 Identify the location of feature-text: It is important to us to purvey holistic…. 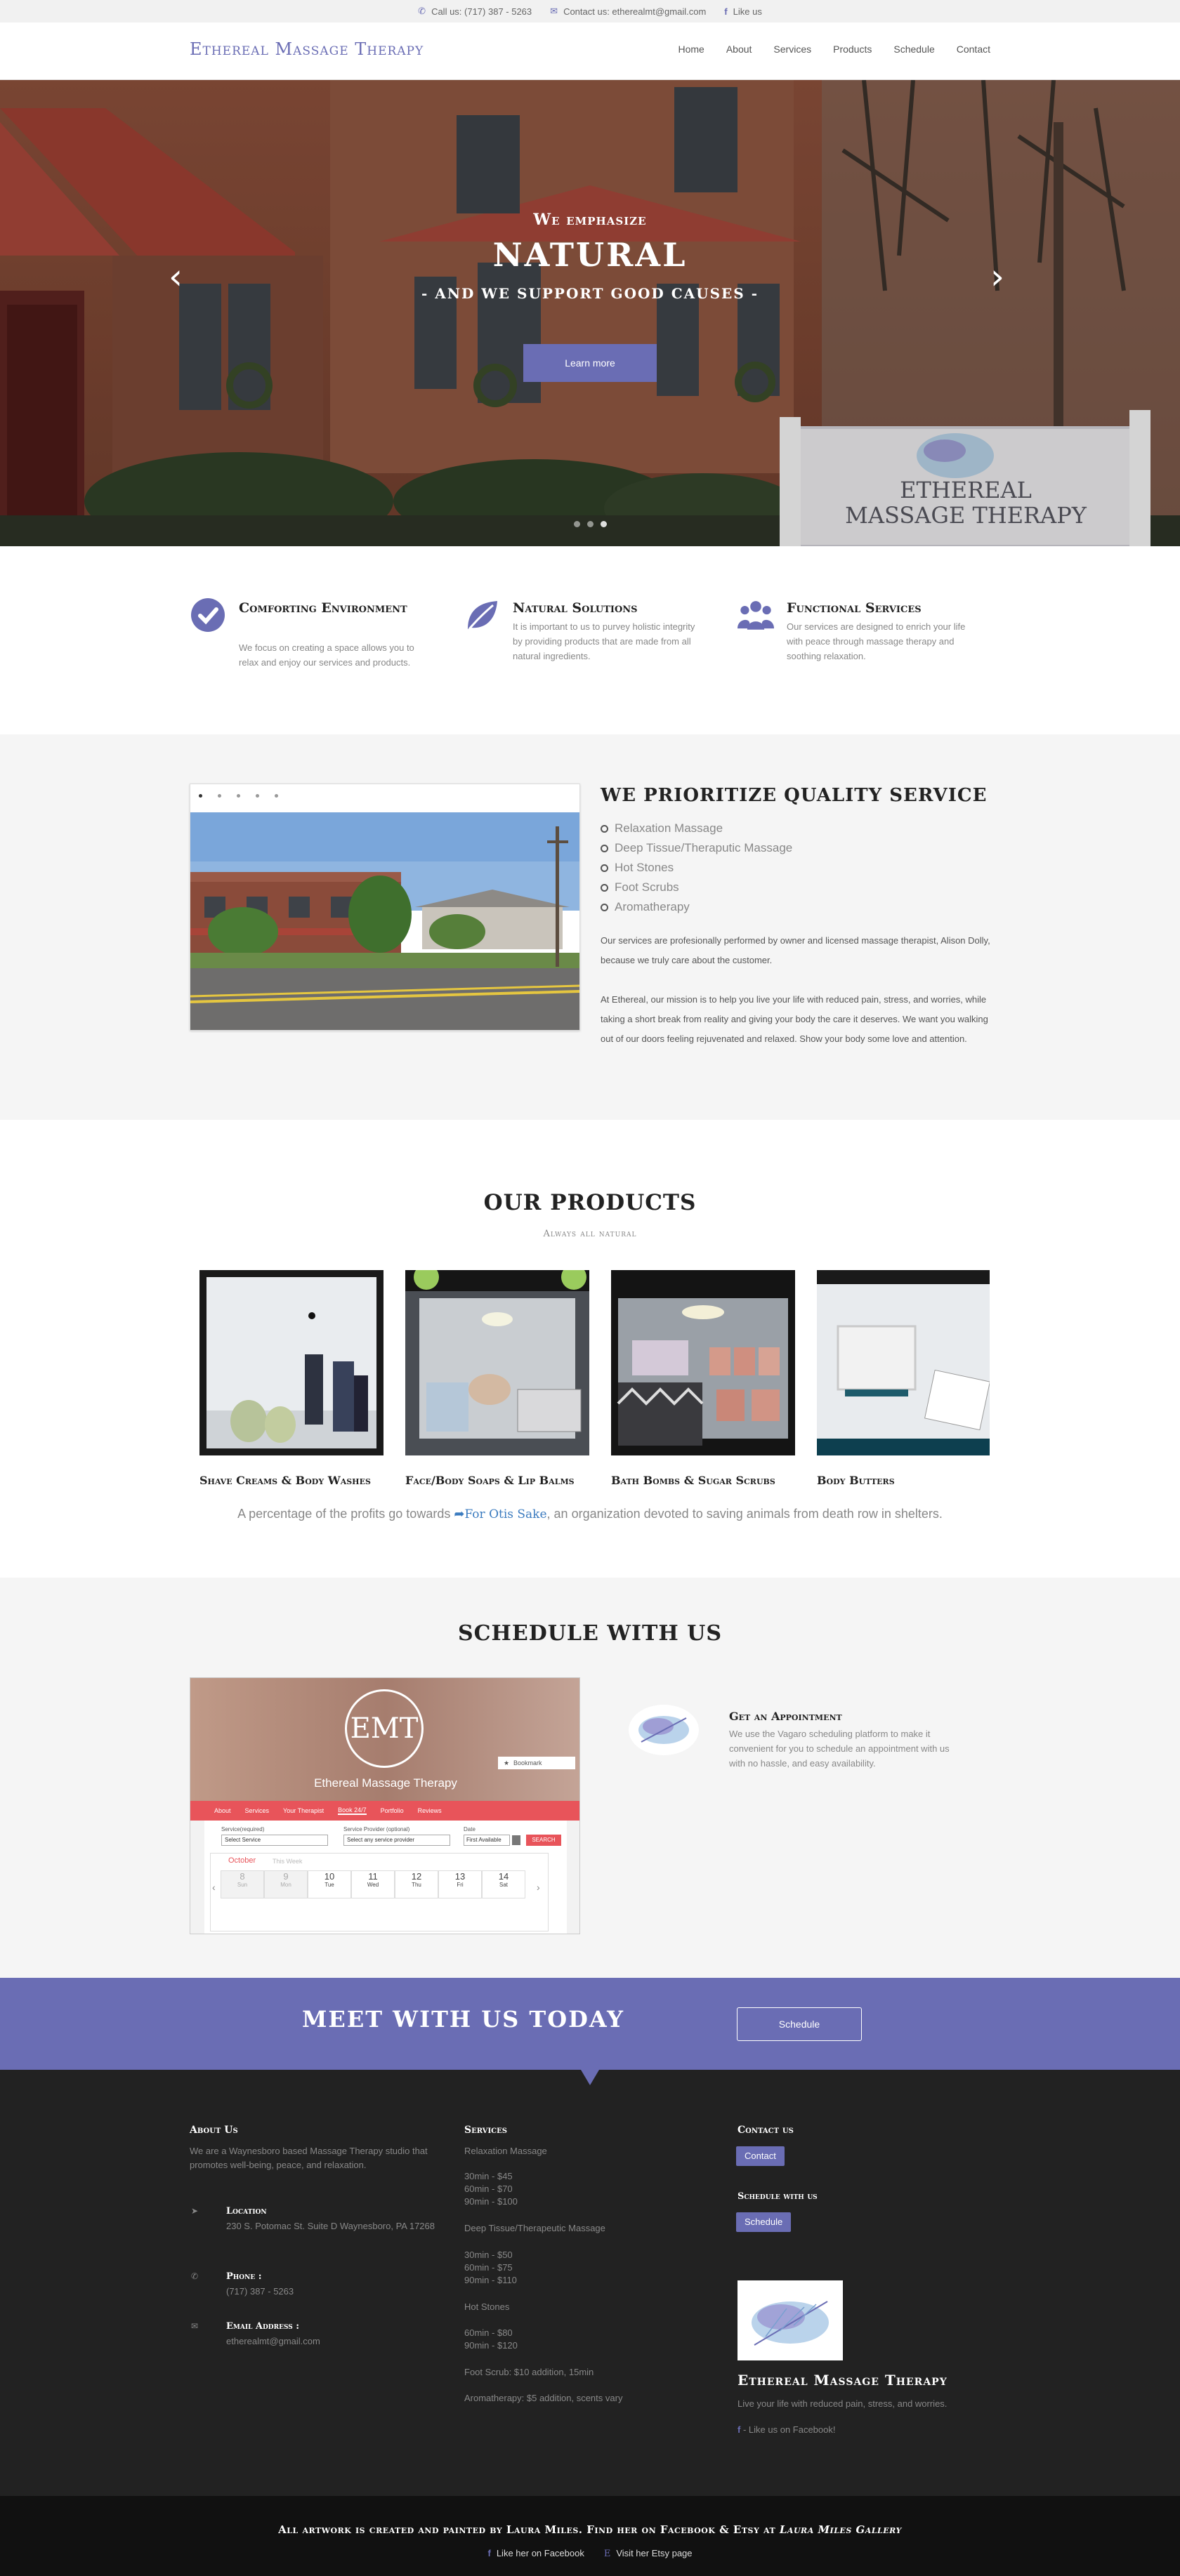
(604, 641).